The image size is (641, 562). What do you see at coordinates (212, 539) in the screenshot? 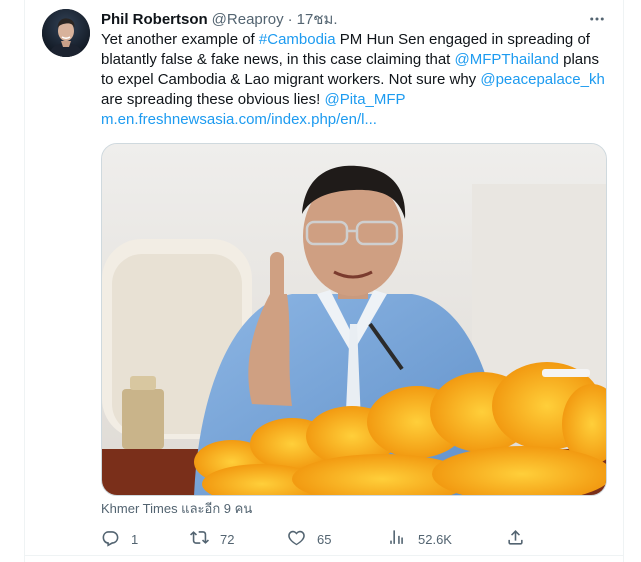
I see `retweet-button: 72` at bounding box center [212, 539].